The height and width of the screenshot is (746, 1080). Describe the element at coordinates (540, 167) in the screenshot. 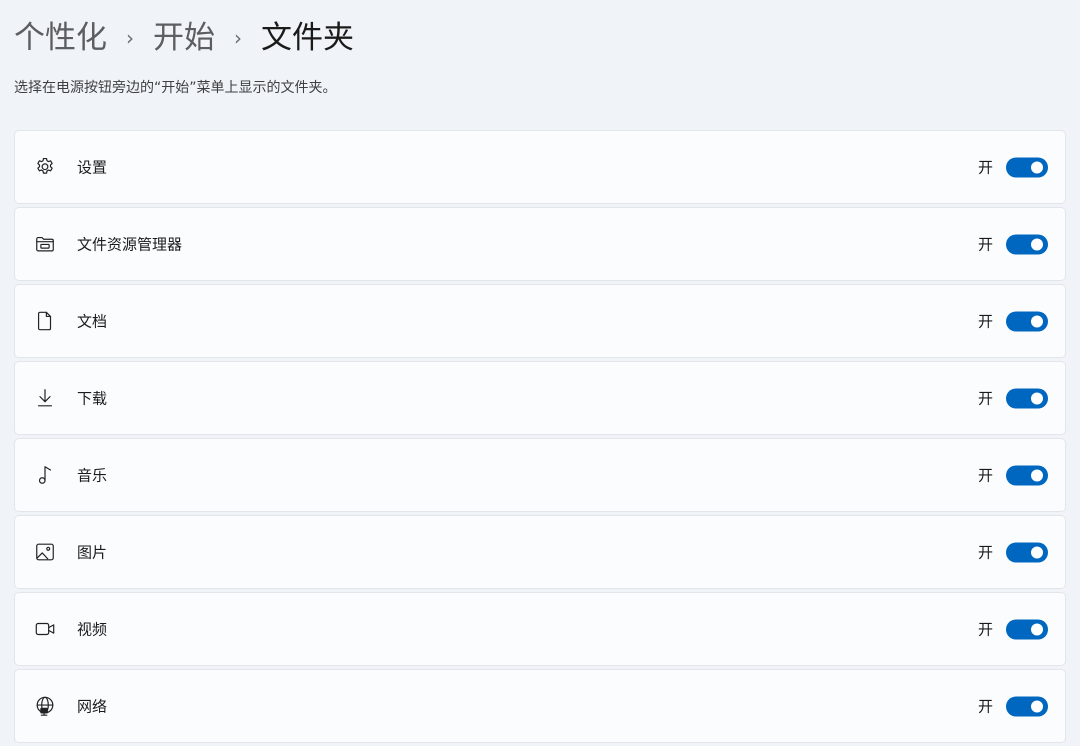

I see `folder-row-settings: 设置 开` at that location.